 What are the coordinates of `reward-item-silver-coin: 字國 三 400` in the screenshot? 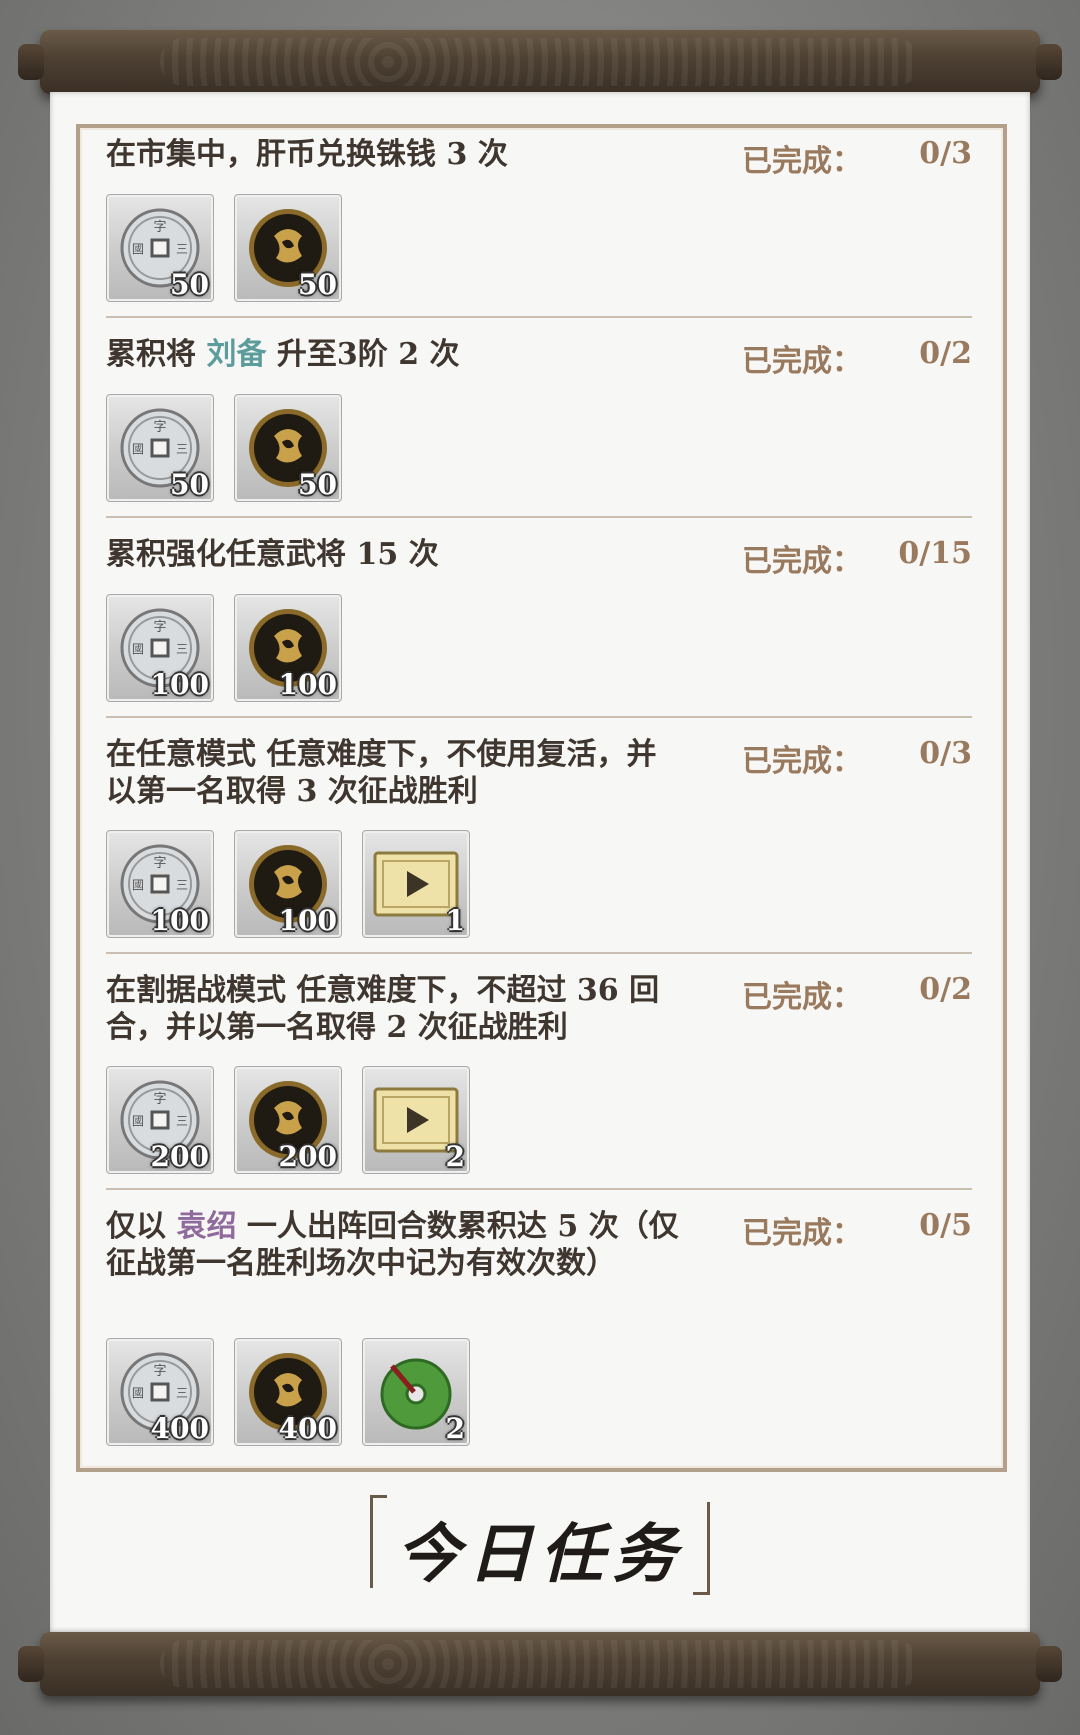 It's located at (160, 1392).